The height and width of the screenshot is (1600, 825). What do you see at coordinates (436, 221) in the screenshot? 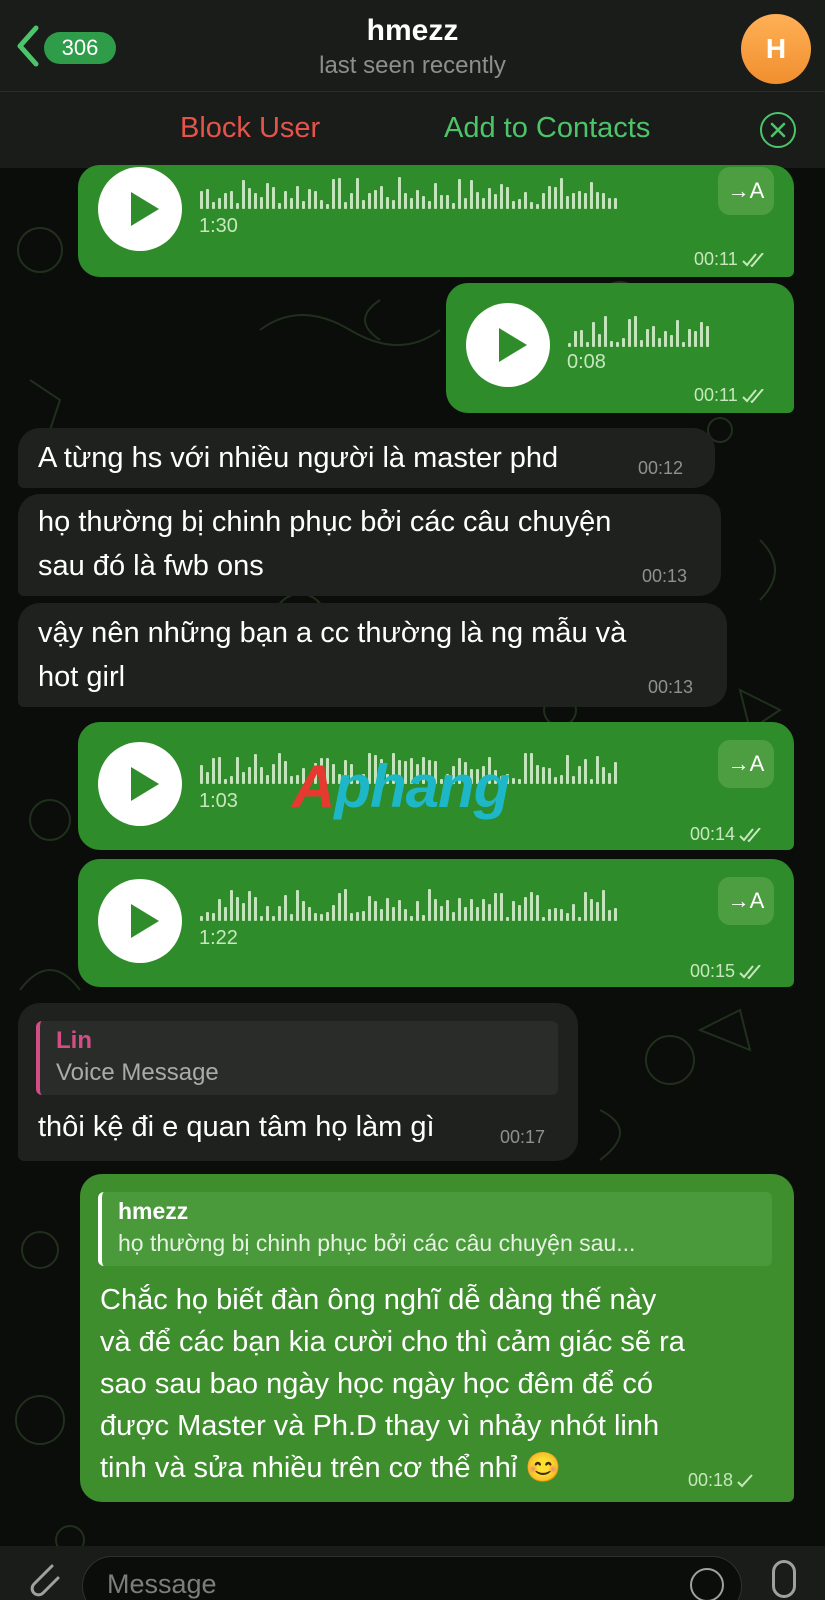
I see `voice-message-bubble: 1:30 →A 00:11` at bounding box center [436, 221].